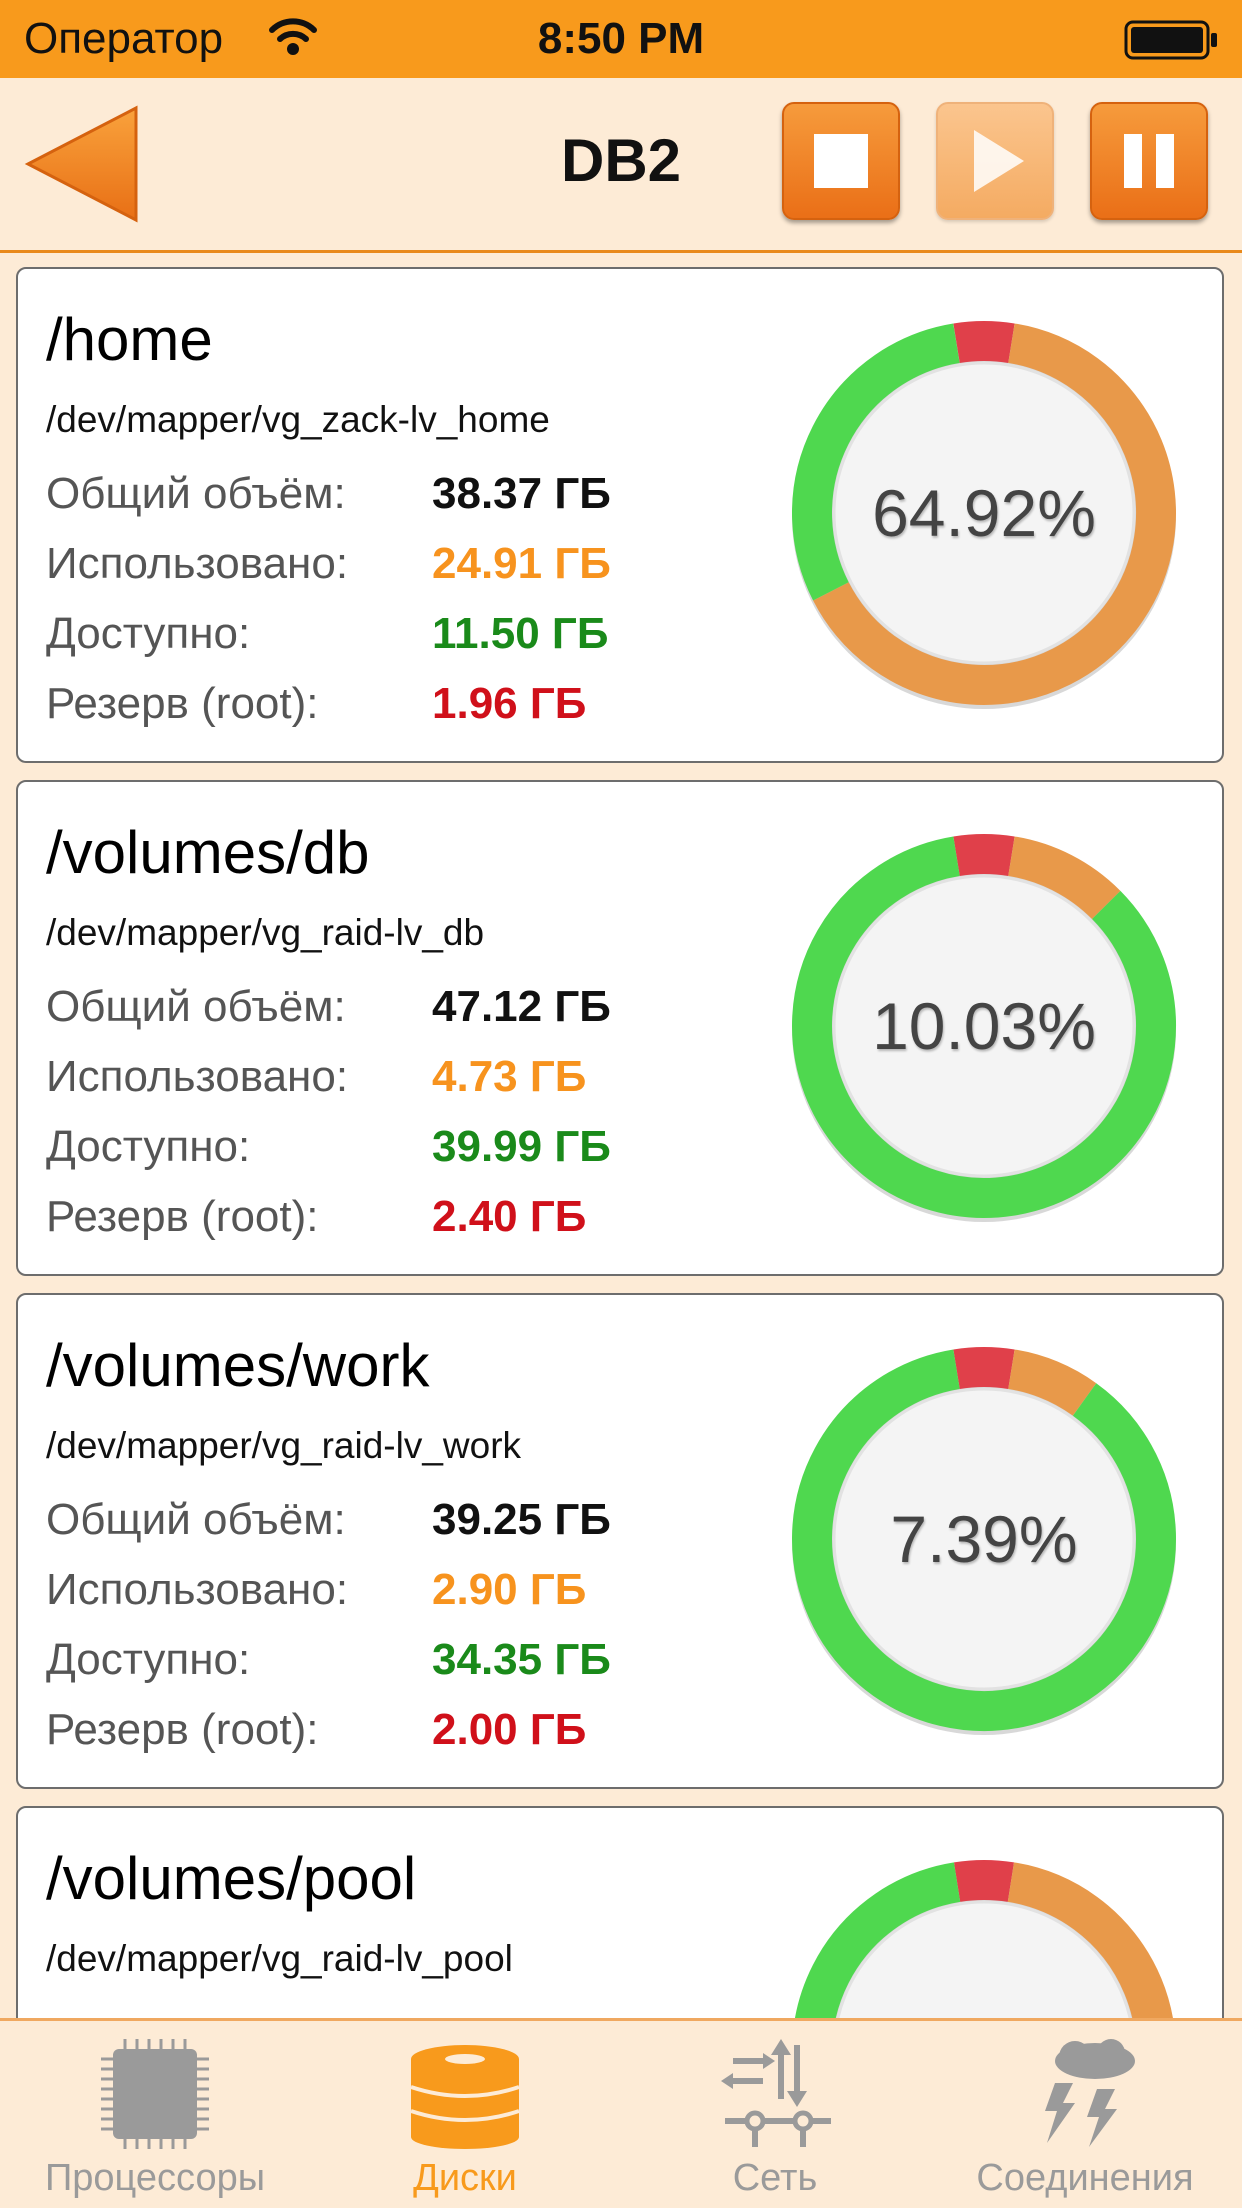  I want to click on mount-point: /volumes/pool, so click(231, 1878).